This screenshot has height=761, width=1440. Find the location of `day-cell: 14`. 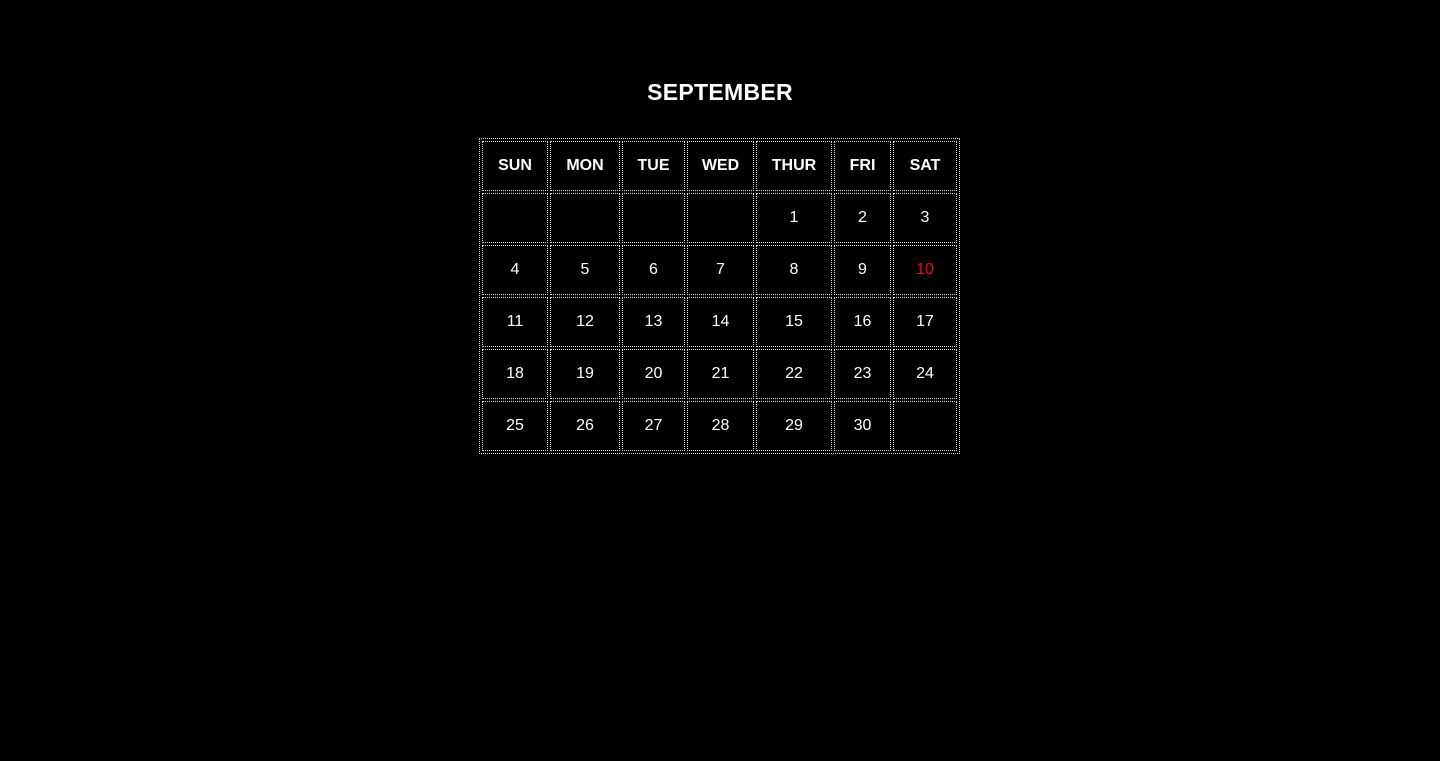

day-cell: 14 is located at coordinates (720, 322).